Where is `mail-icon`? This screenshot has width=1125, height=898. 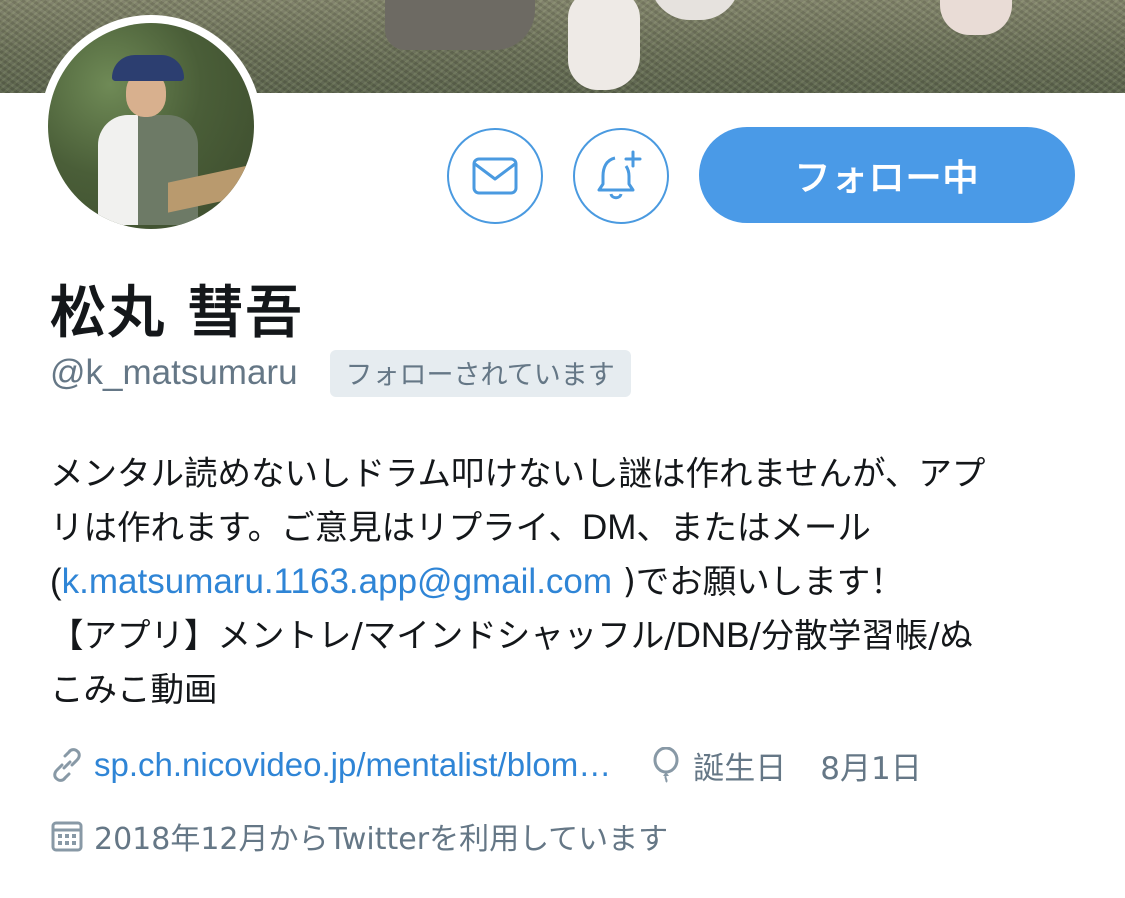 mail-icon is located at coordinates (495, 176).